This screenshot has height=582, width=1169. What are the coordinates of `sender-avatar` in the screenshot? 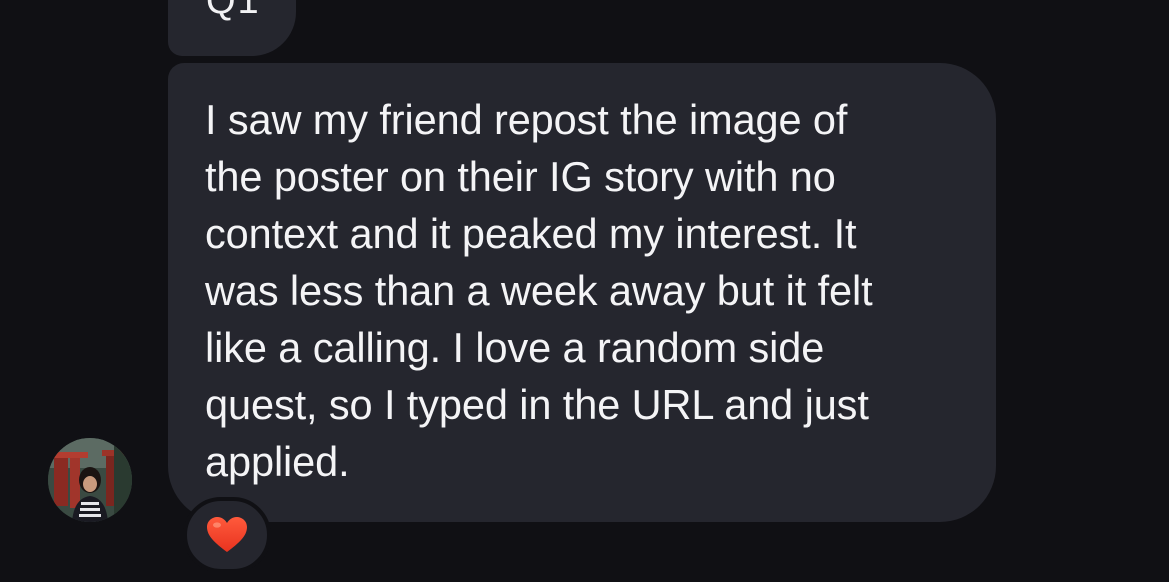 It's located at (90, 480).